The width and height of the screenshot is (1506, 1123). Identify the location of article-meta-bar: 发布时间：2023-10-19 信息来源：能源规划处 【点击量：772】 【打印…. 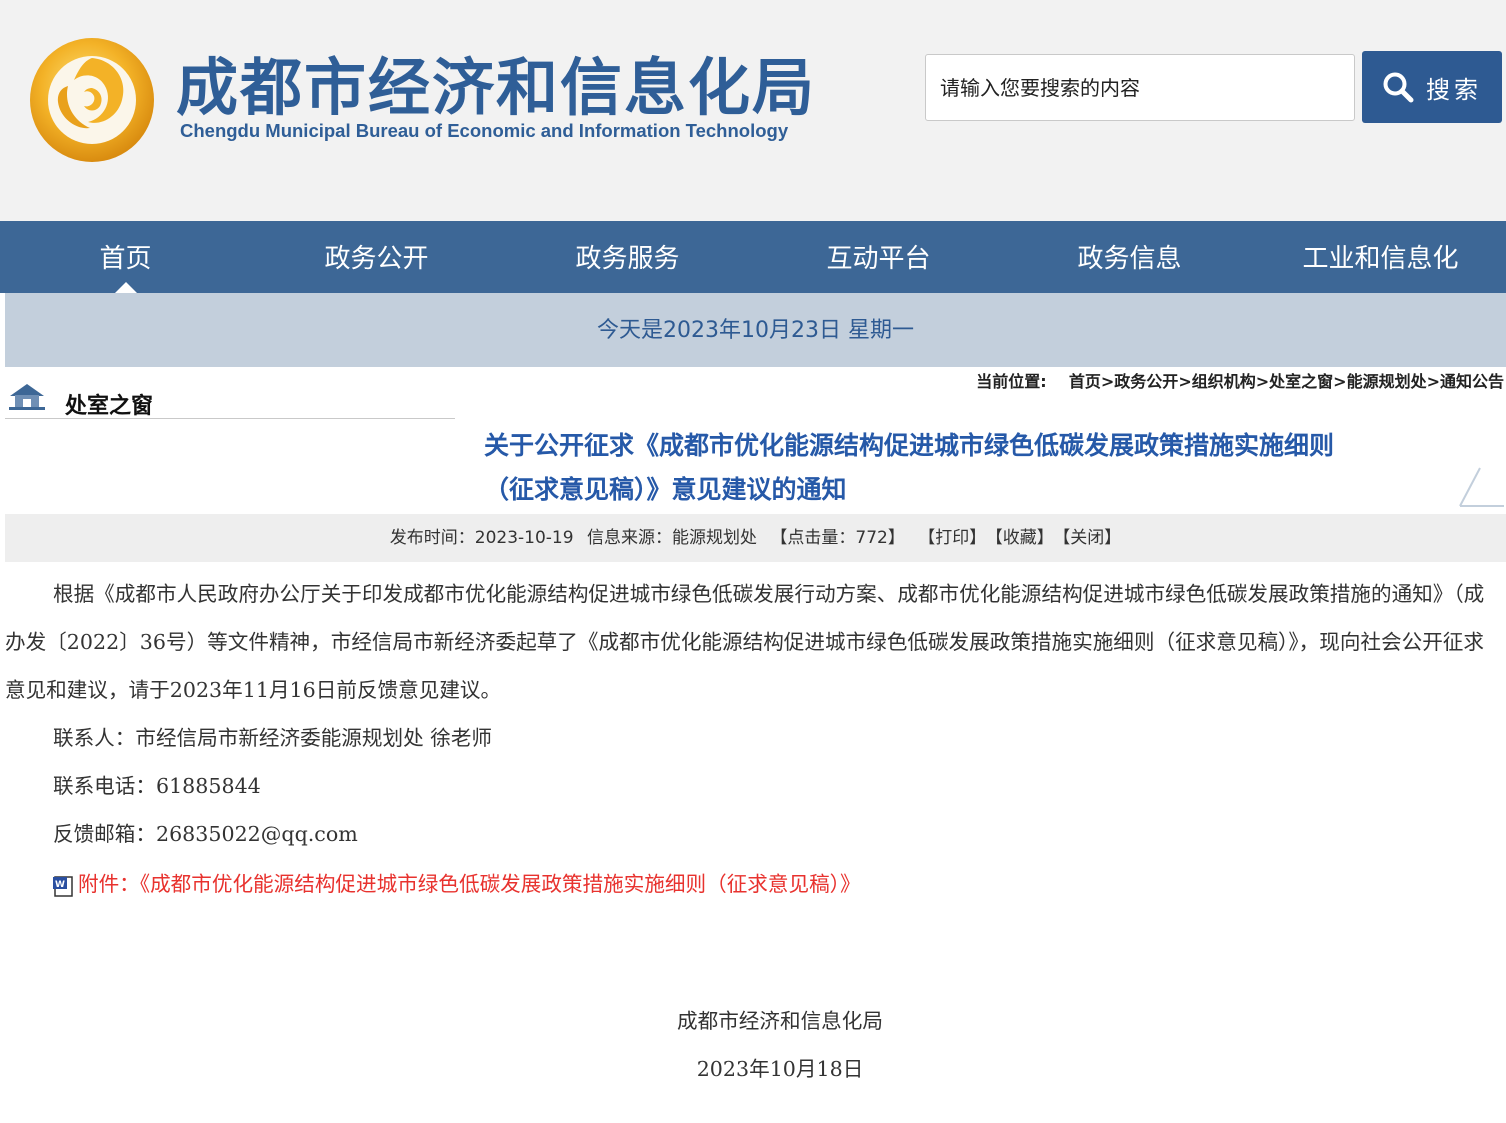
(755, 538).